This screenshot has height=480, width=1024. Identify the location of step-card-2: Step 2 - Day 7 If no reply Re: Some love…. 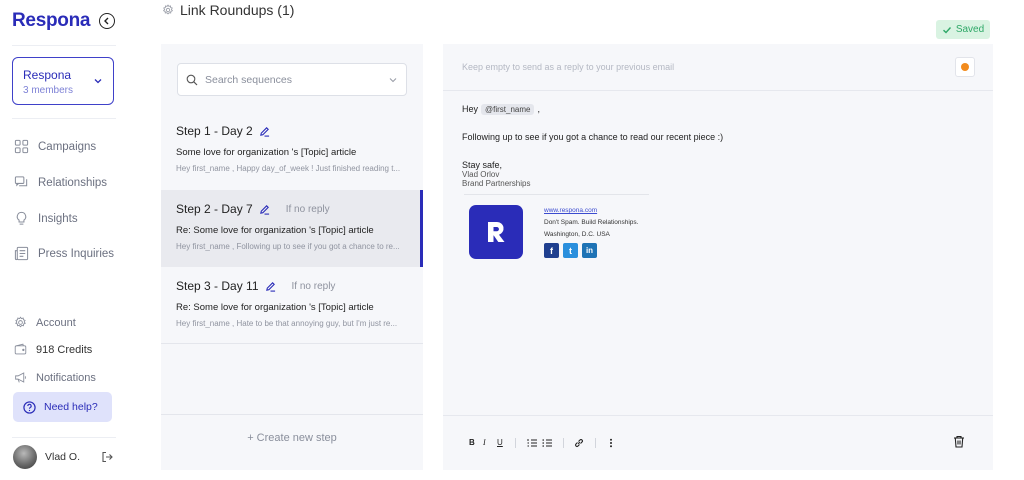
(292, 228).